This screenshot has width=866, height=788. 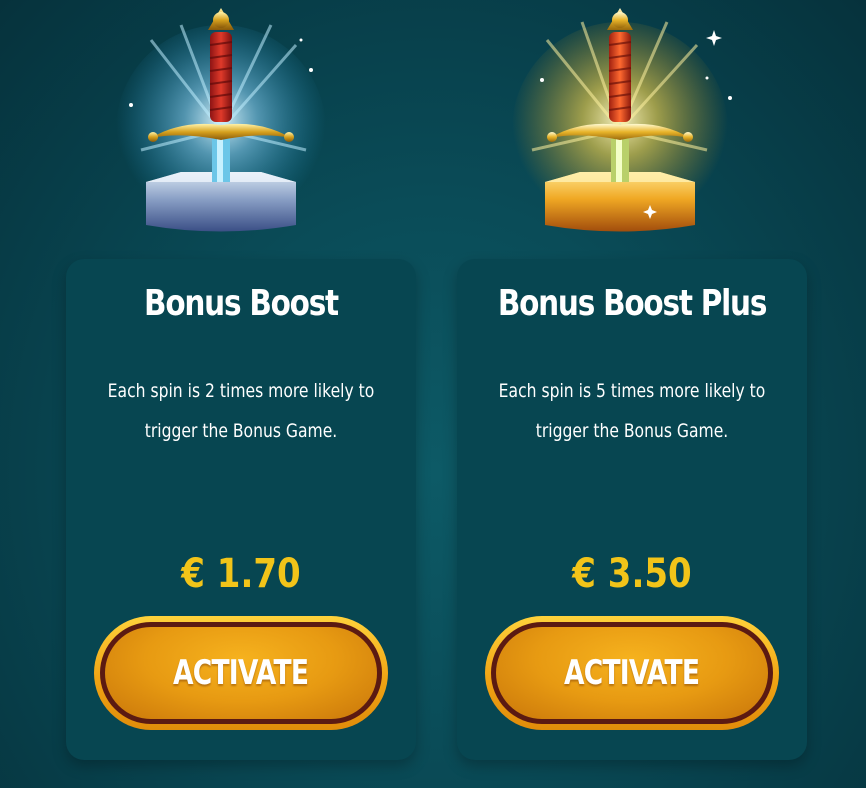 I want to click on sword-in-stone-blue-icon, so click(x=241, y=130).